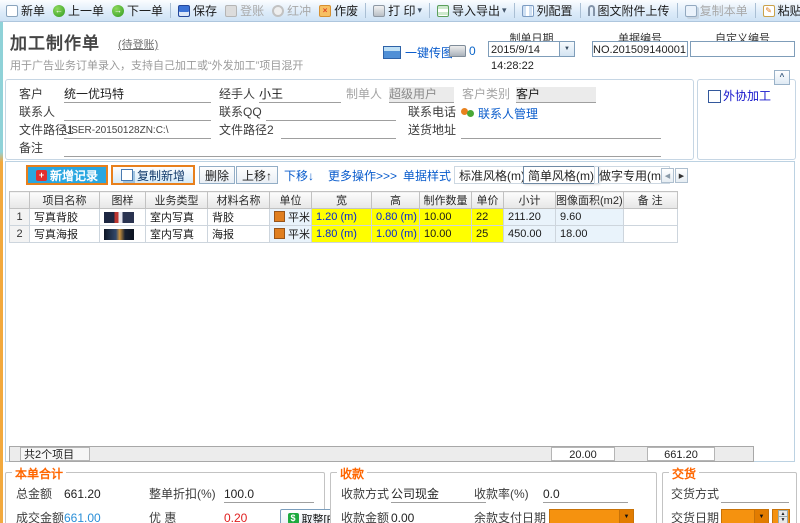 The width and height of the screenshot is (800, 523). What do you see at coordinates (78, 10) in the screenshot?
I see `prev-order-button: 上一单` at bounding box center [78, 10].